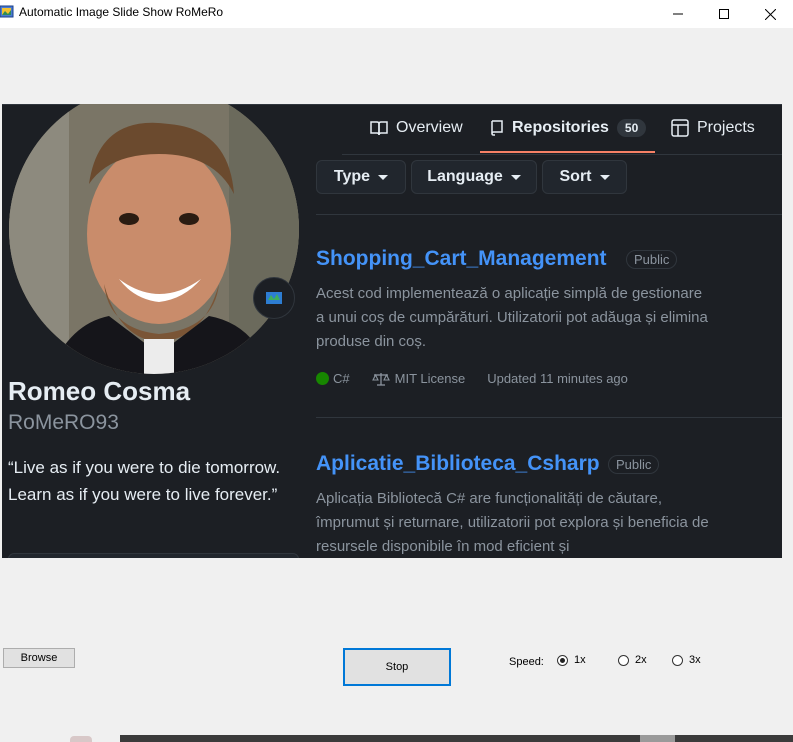  I want to click on close-button, so click(770, 14).